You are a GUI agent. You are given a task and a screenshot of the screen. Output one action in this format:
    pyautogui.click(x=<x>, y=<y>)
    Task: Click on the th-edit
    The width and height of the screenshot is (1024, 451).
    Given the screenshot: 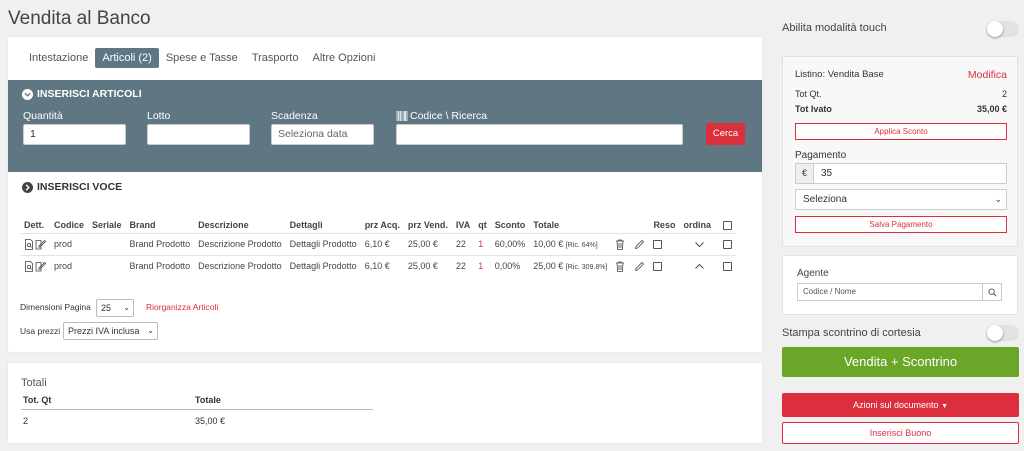 What is the action you would take?
    pyautogui.click(x=639, y=225)
    